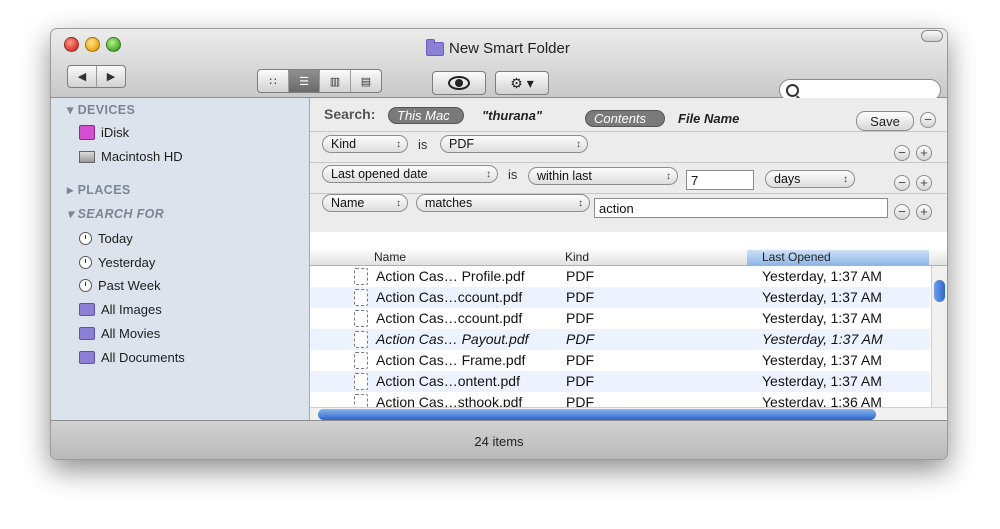 The width and height of the screenshot is (1000, 529). What do you see at coordinates (514, 144) in the screenshot?
I see `criteria-value-popup: PDF` at bounding box center [514, 144].